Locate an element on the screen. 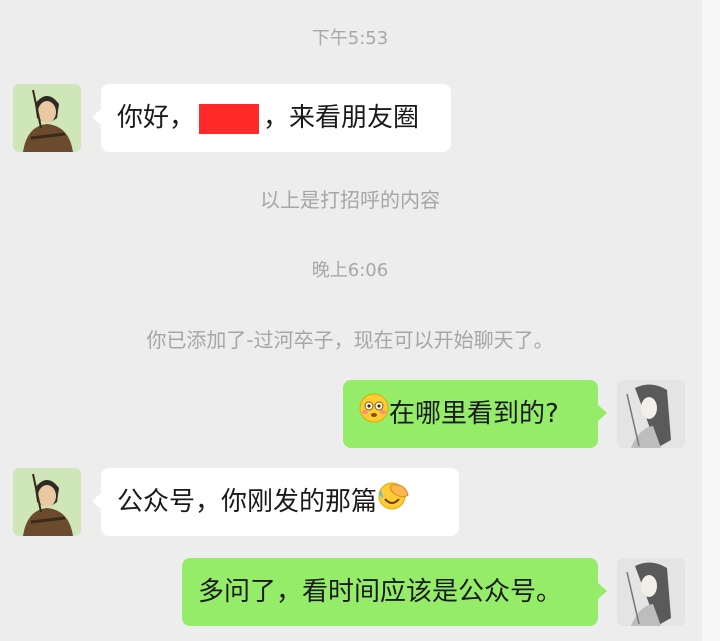  timestamp: 下午5:53 is located at coordinates (350, 38).